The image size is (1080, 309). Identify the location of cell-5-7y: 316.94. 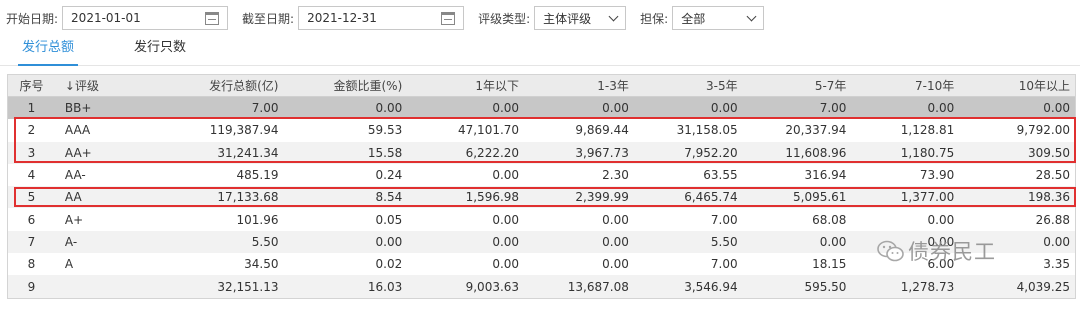
(825, 175).